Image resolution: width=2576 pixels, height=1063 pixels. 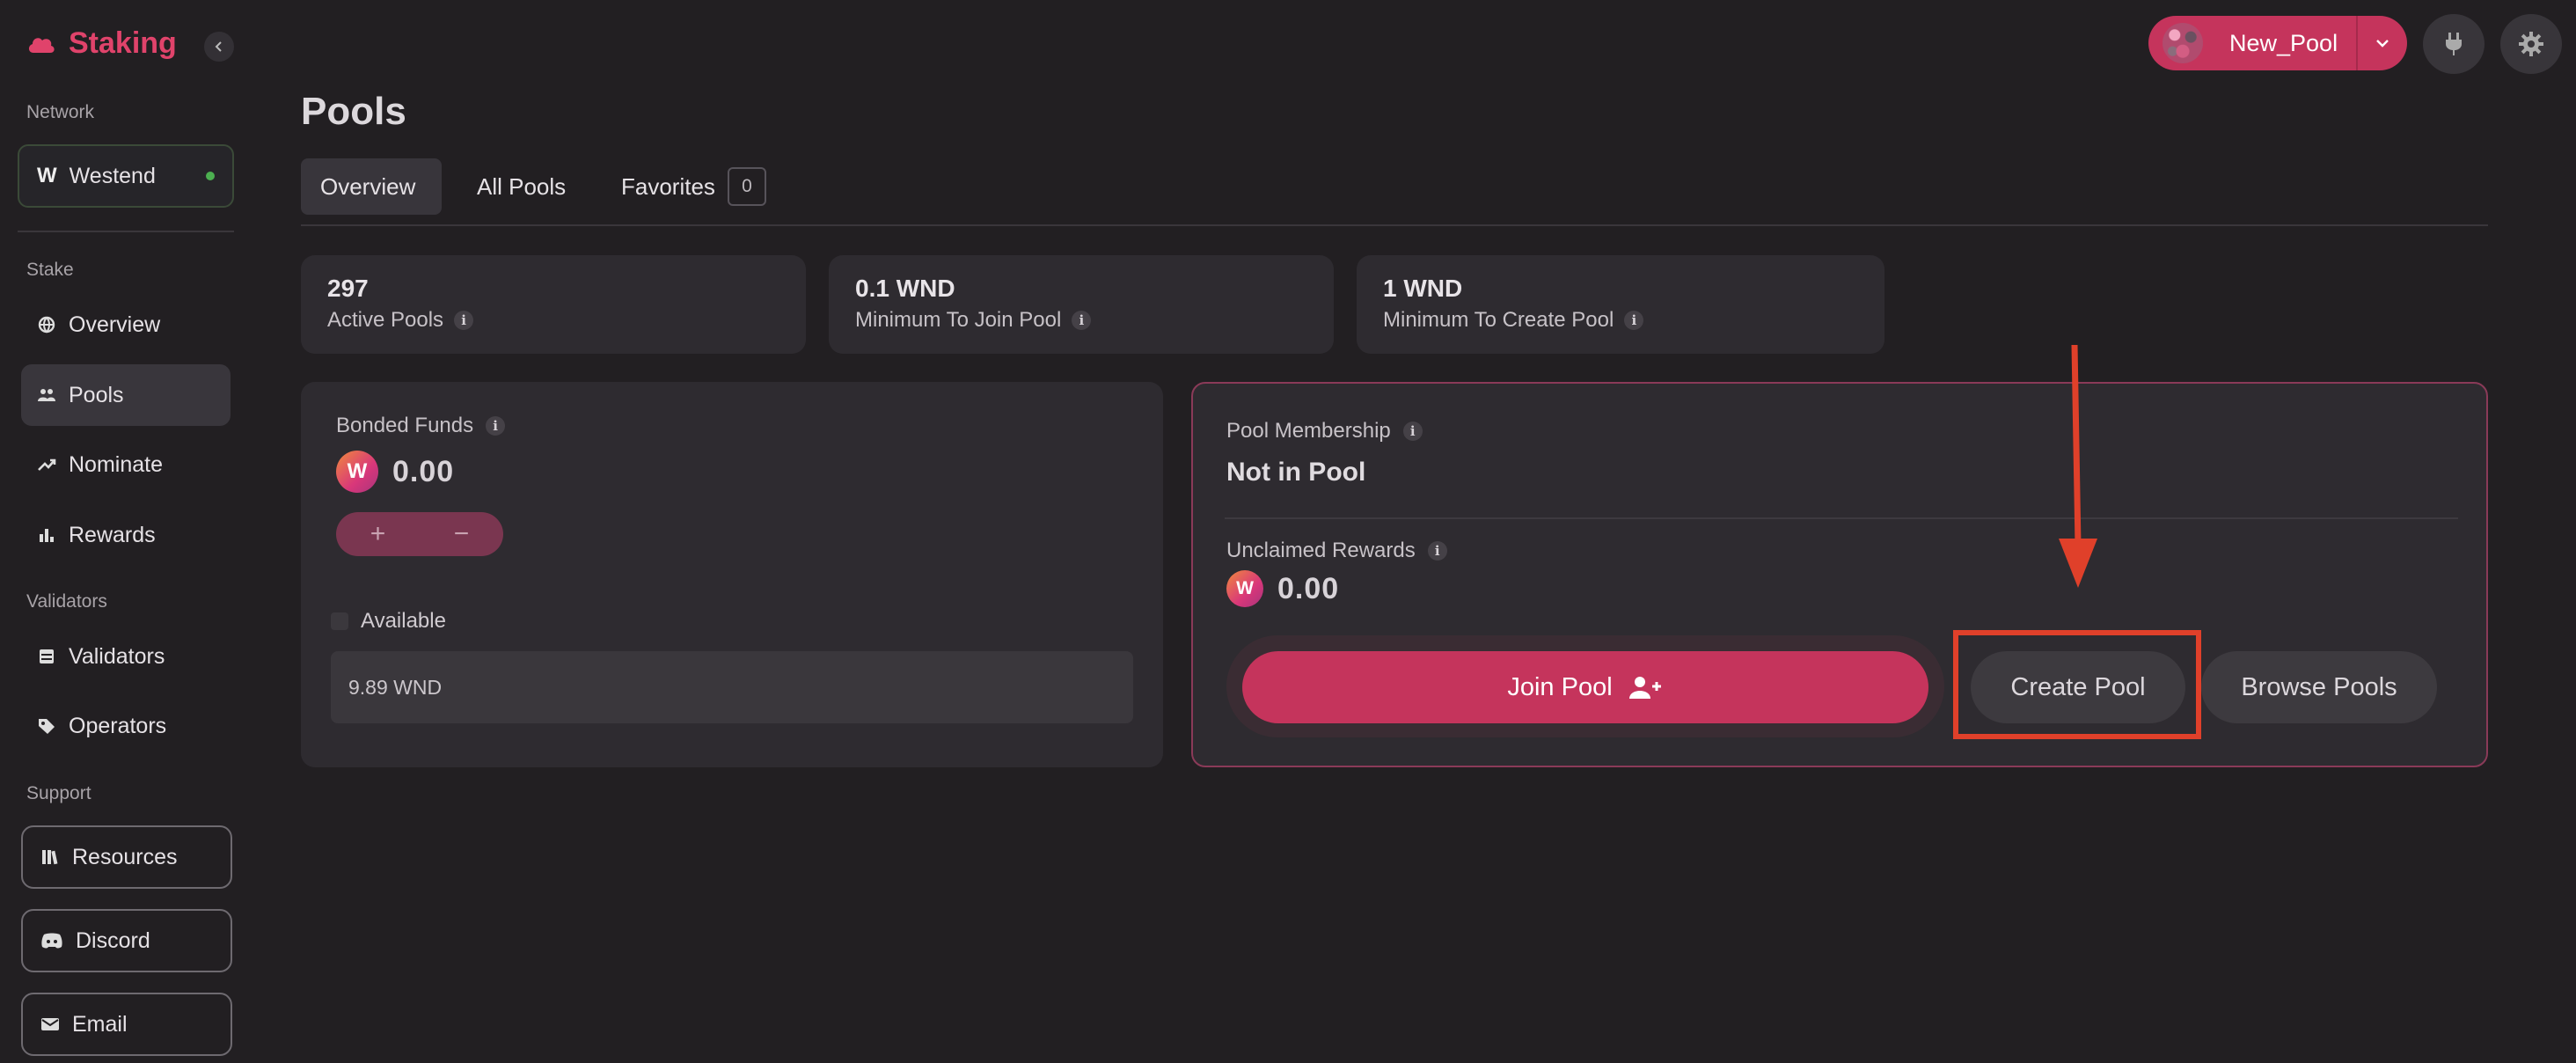 I want to click on network-badge: W, so click(x=47, y=175).